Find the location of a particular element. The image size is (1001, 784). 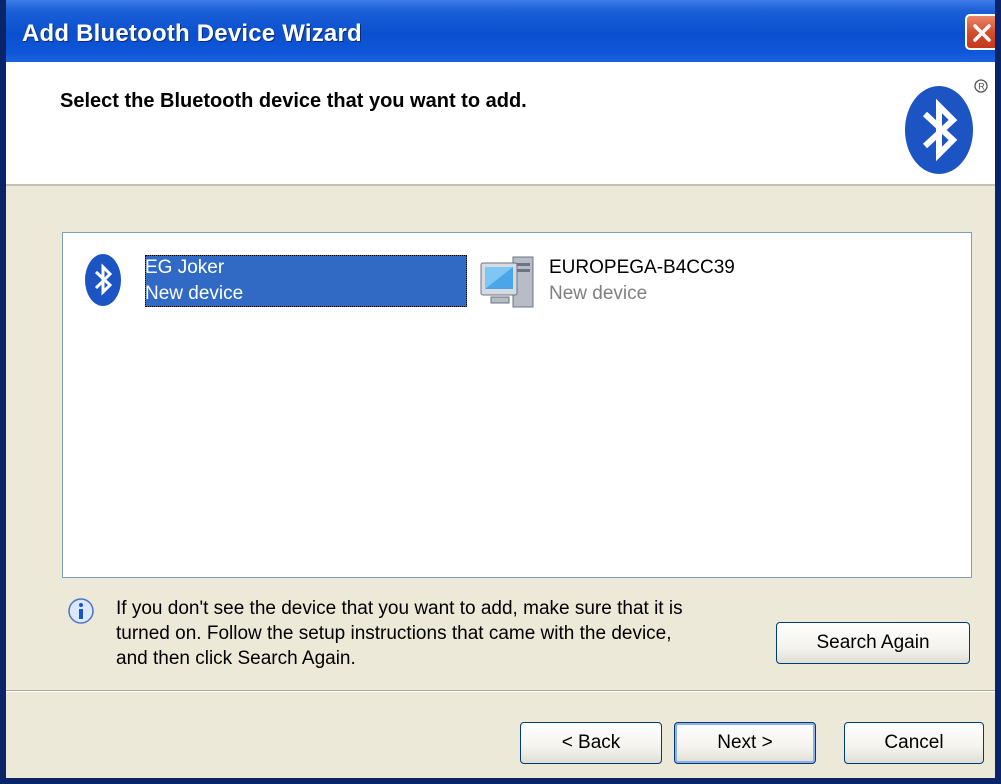

svg-text: R is located at coordinates (981, 87).